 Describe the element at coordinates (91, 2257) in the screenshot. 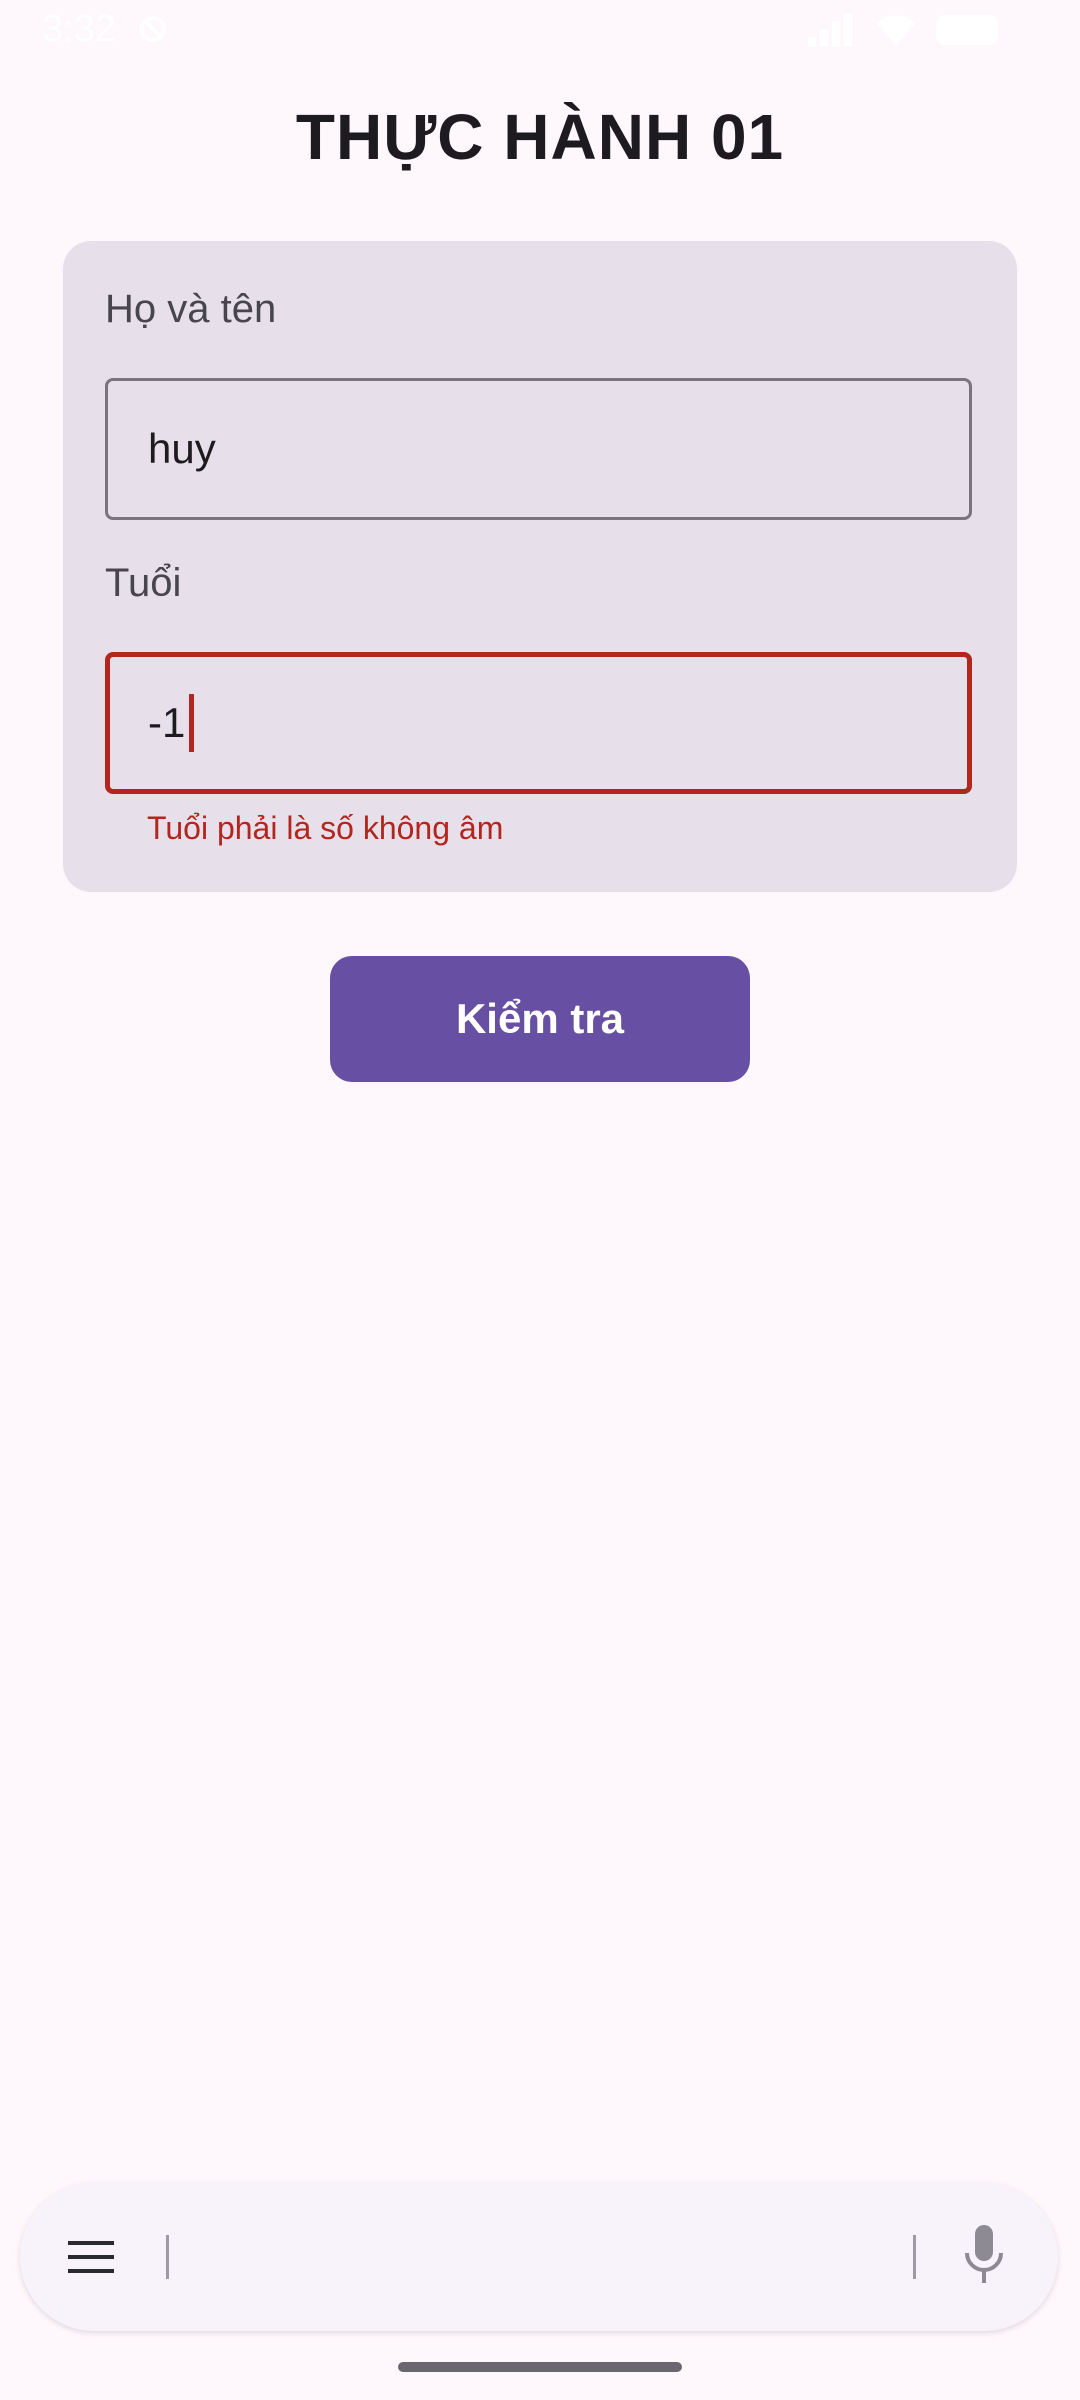

I see `menu-icon` at that location.